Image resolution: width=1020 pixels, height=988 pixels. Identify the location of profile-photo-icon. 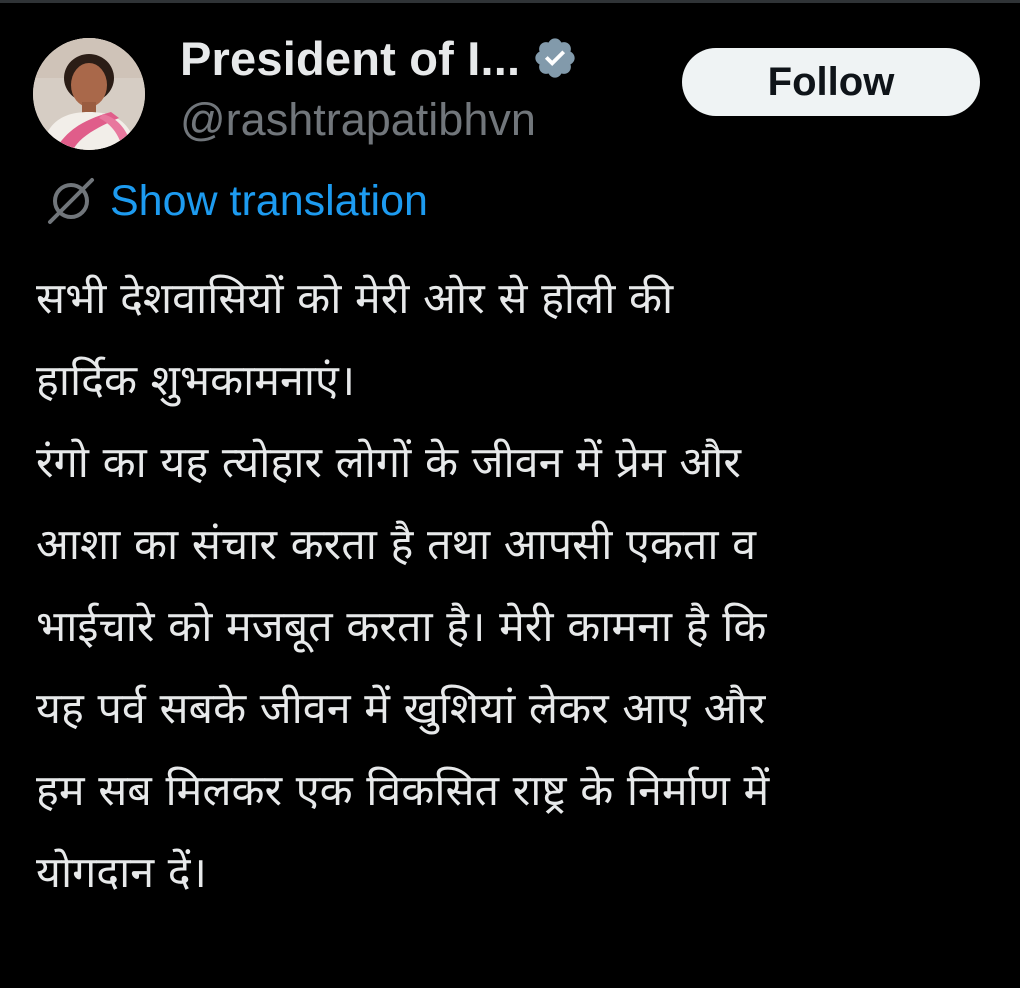
(89, 94).